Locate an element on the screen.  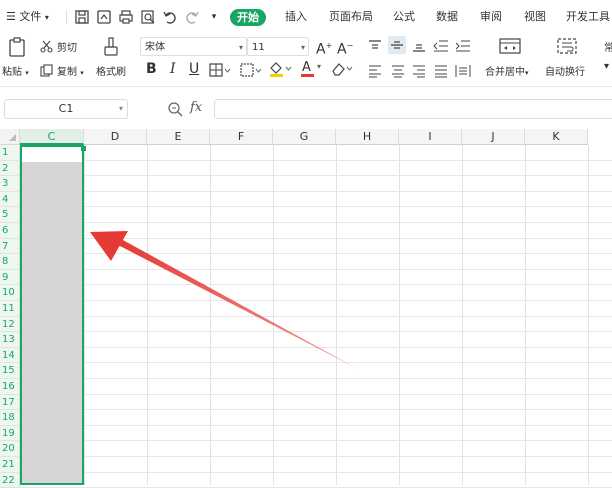
print-icon is located at coordinates (126, 17).